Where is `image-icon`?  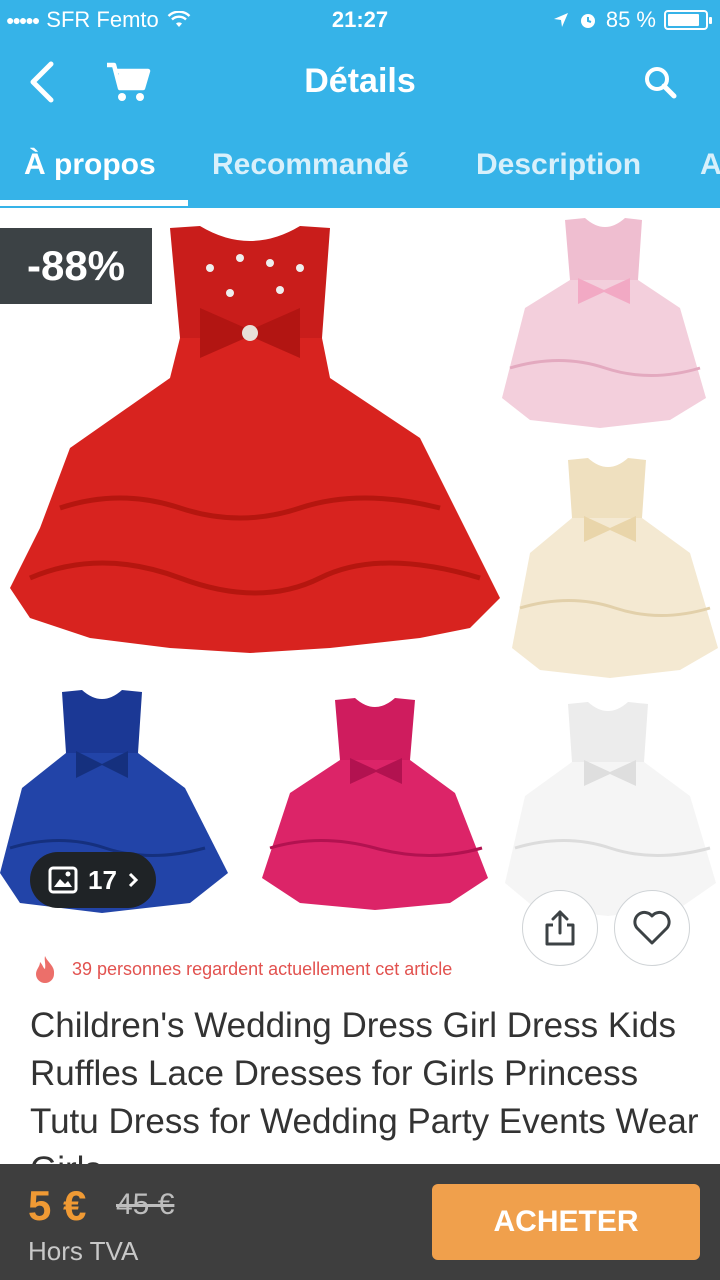 image-icon is located at coordinates (63, 880).